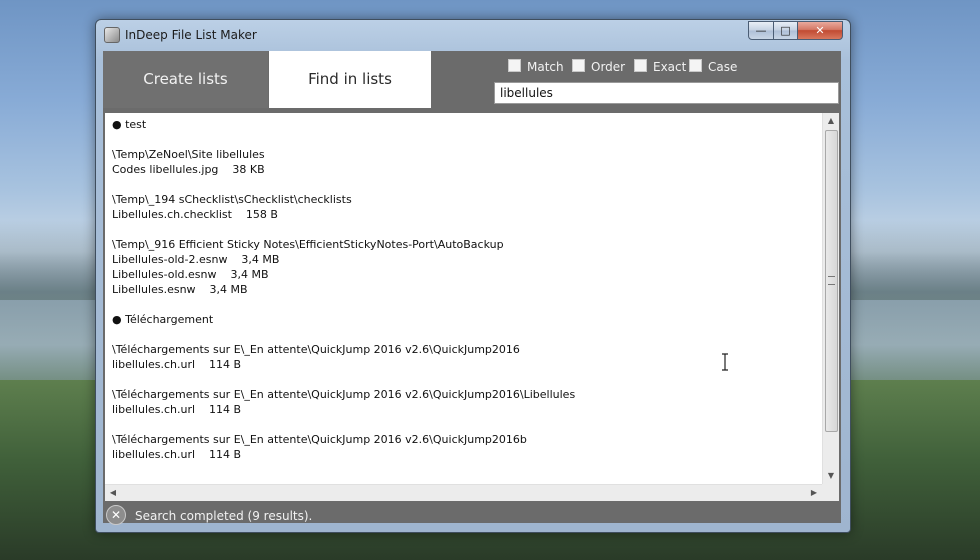 The width and height of the screenshot is (980, 560). What do you see at coordinates (831, 121) in the screenshot?
I see `scroll-up-arrow-icon: ▲` at bounding box center [831, 121].